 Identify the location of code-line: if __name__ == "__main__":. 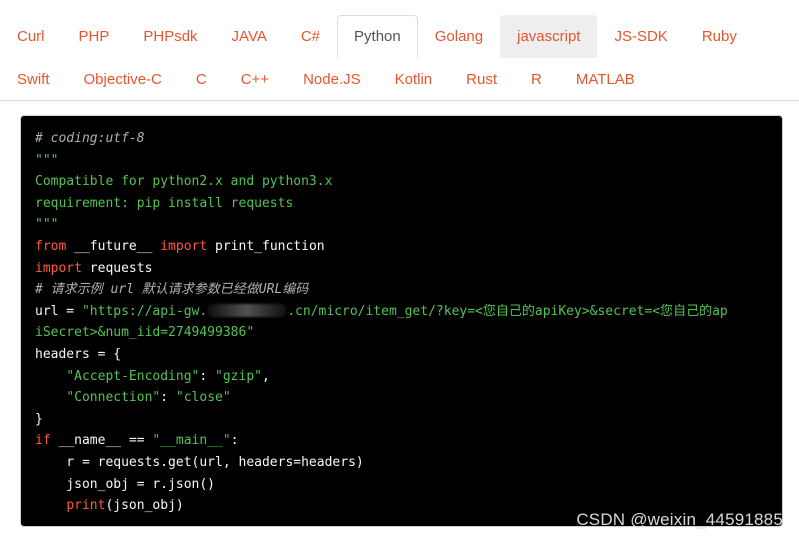
(401, 441).